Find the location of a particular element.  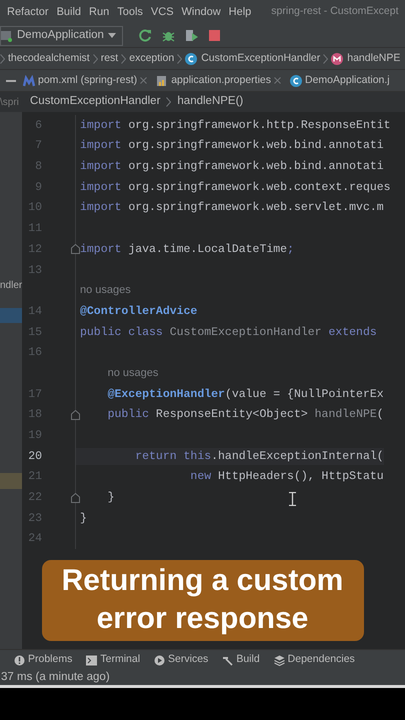

rerun-icon is located at coordinates (145, 35).